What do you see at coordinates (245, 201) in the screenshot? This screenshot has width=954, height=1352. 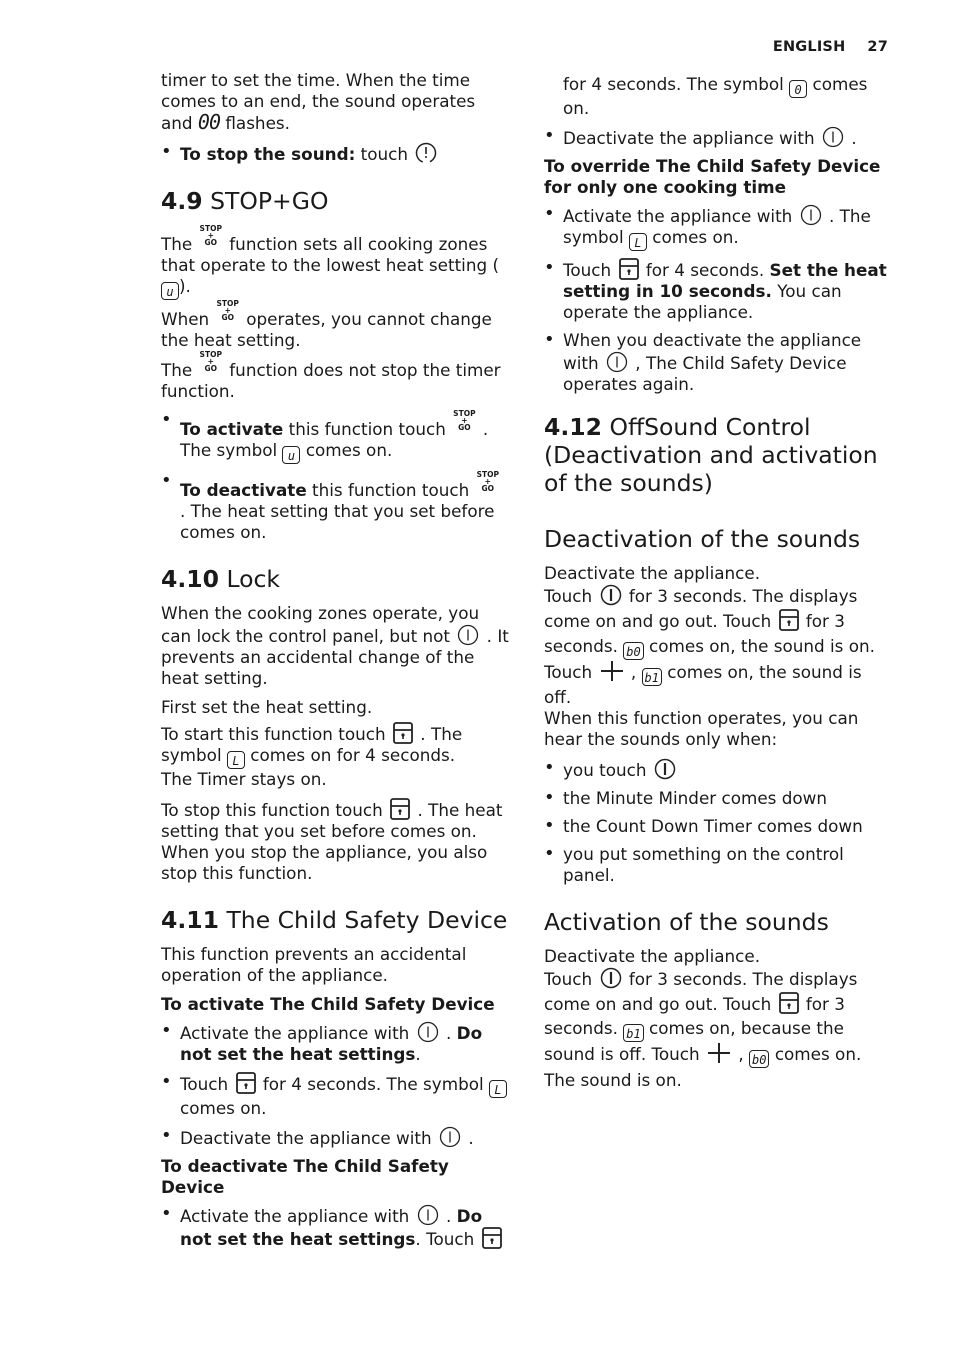 I see `section-title-4-9: 4.9 STOP+GO` at bounding box center [245, 201].